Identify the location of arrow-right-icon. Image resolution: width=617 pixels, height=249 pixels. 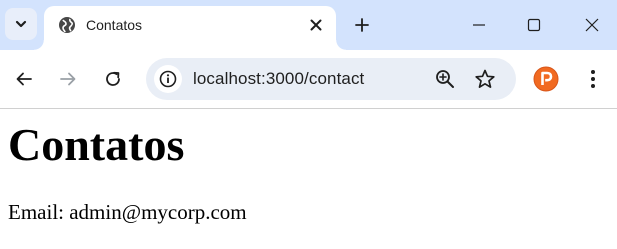
(68, 79).